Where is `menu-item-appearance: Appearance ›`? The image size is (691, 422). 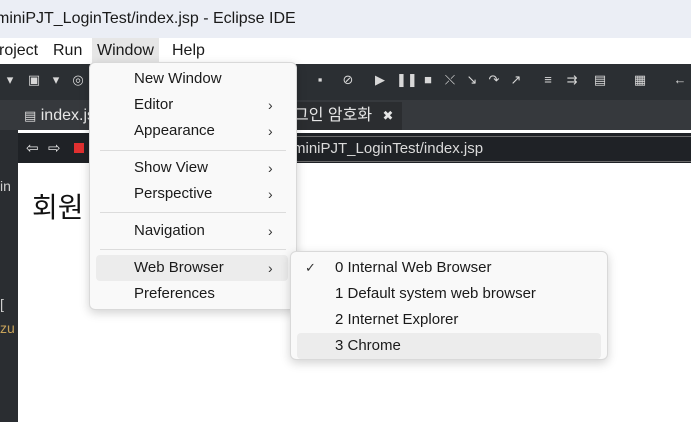 menu-item-appearance: Appearance › is located at coordinates (192, 131).